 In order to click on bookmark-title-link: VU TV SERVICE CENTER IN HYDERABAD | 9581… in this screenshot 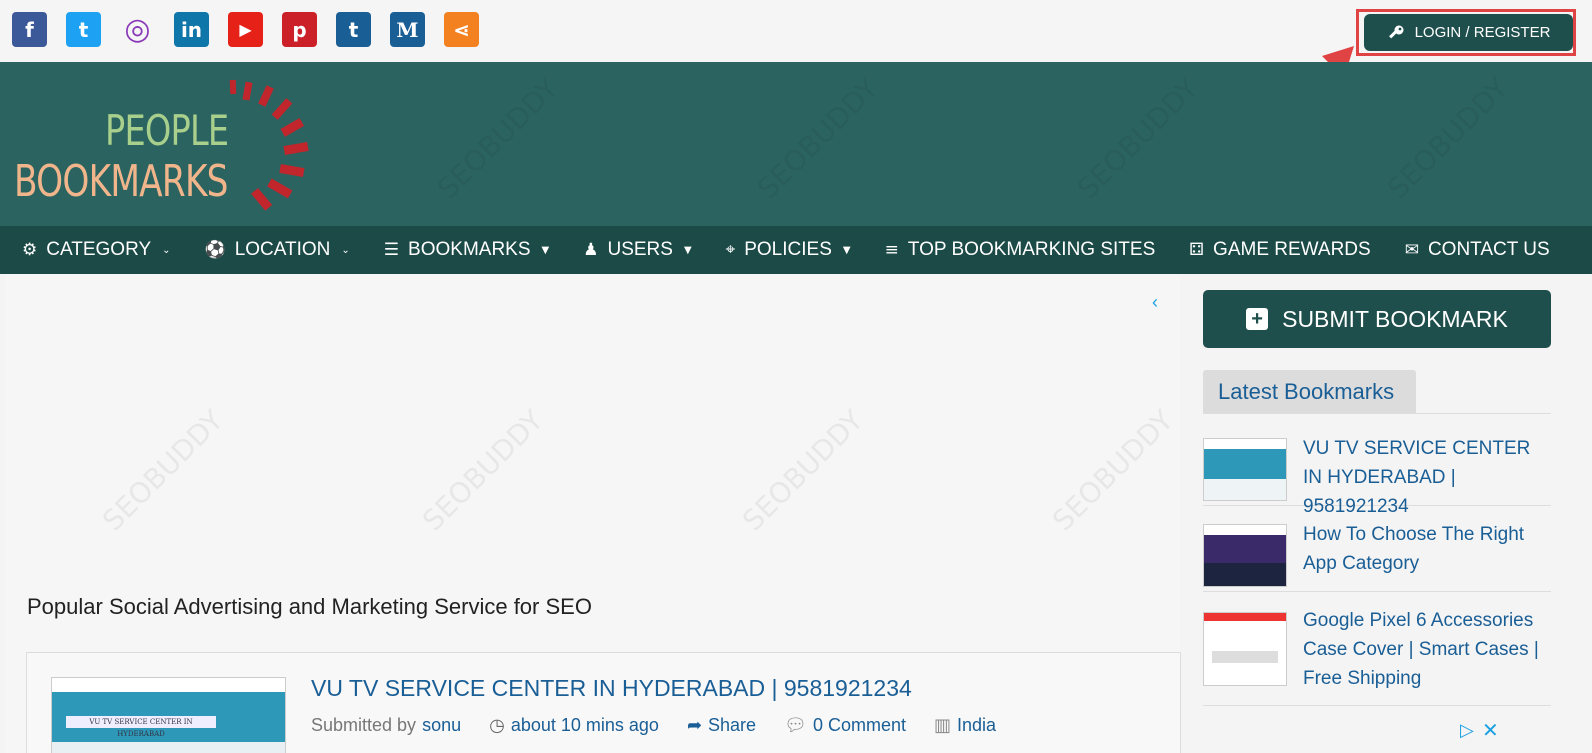, I will do `click(611, 688)`.